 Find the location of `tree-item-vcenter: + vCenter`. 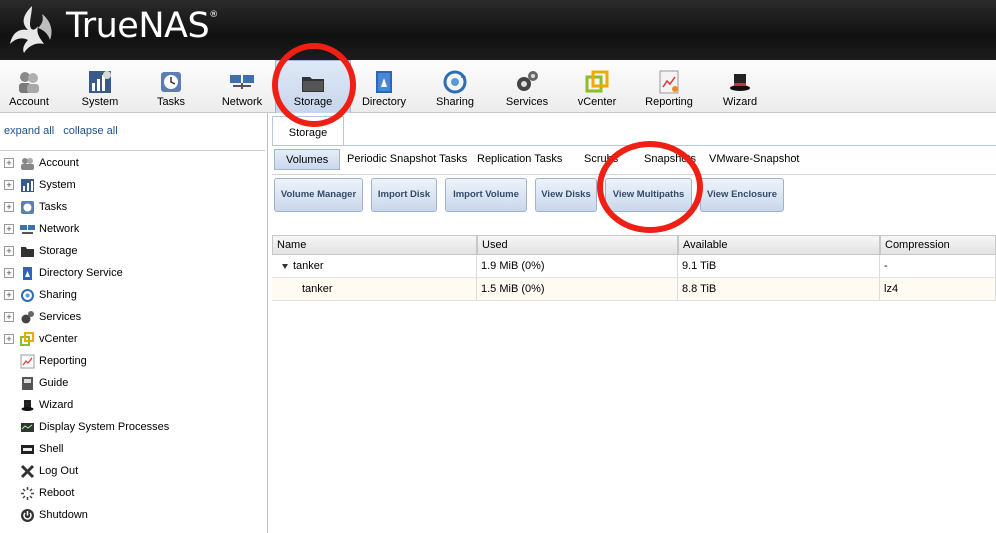

tree-item-vcenter: + vCenter is located at coordinates (132, 340).